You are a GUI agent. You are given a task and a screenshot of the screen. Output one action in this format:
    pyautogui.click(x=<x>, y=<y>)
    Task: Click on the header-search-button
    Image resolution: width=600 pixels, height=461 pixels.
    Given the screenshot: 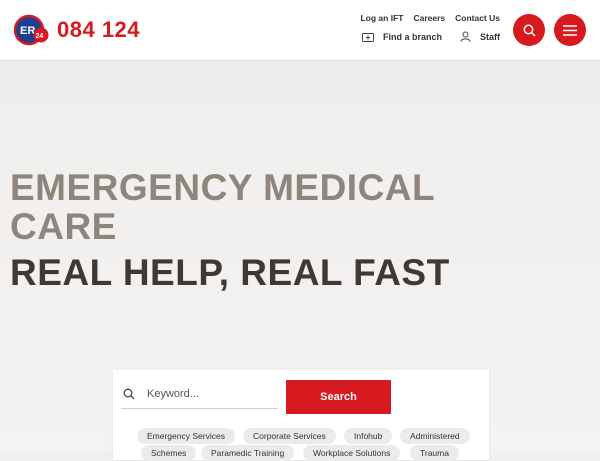 What is the action you would take?
    pyautogui.click(x=529, y=30)
    